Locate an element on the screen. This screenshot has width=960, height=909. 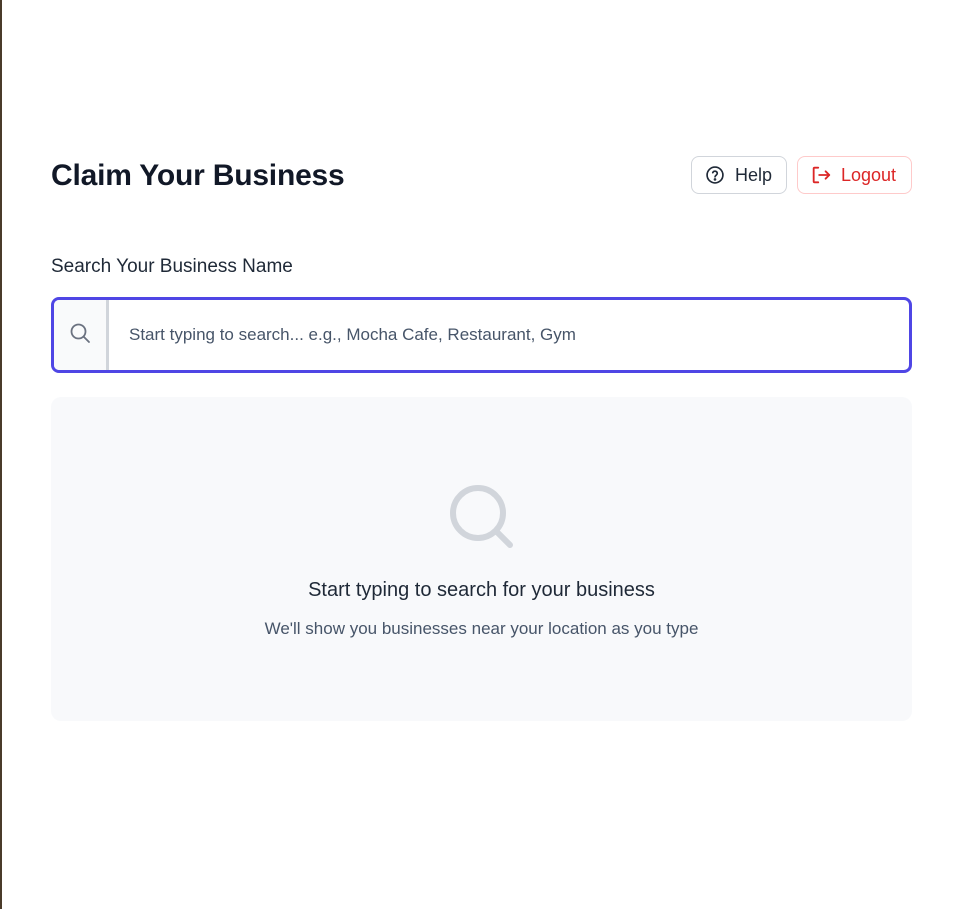
help-button: Help is located at coordinates (739, 175).